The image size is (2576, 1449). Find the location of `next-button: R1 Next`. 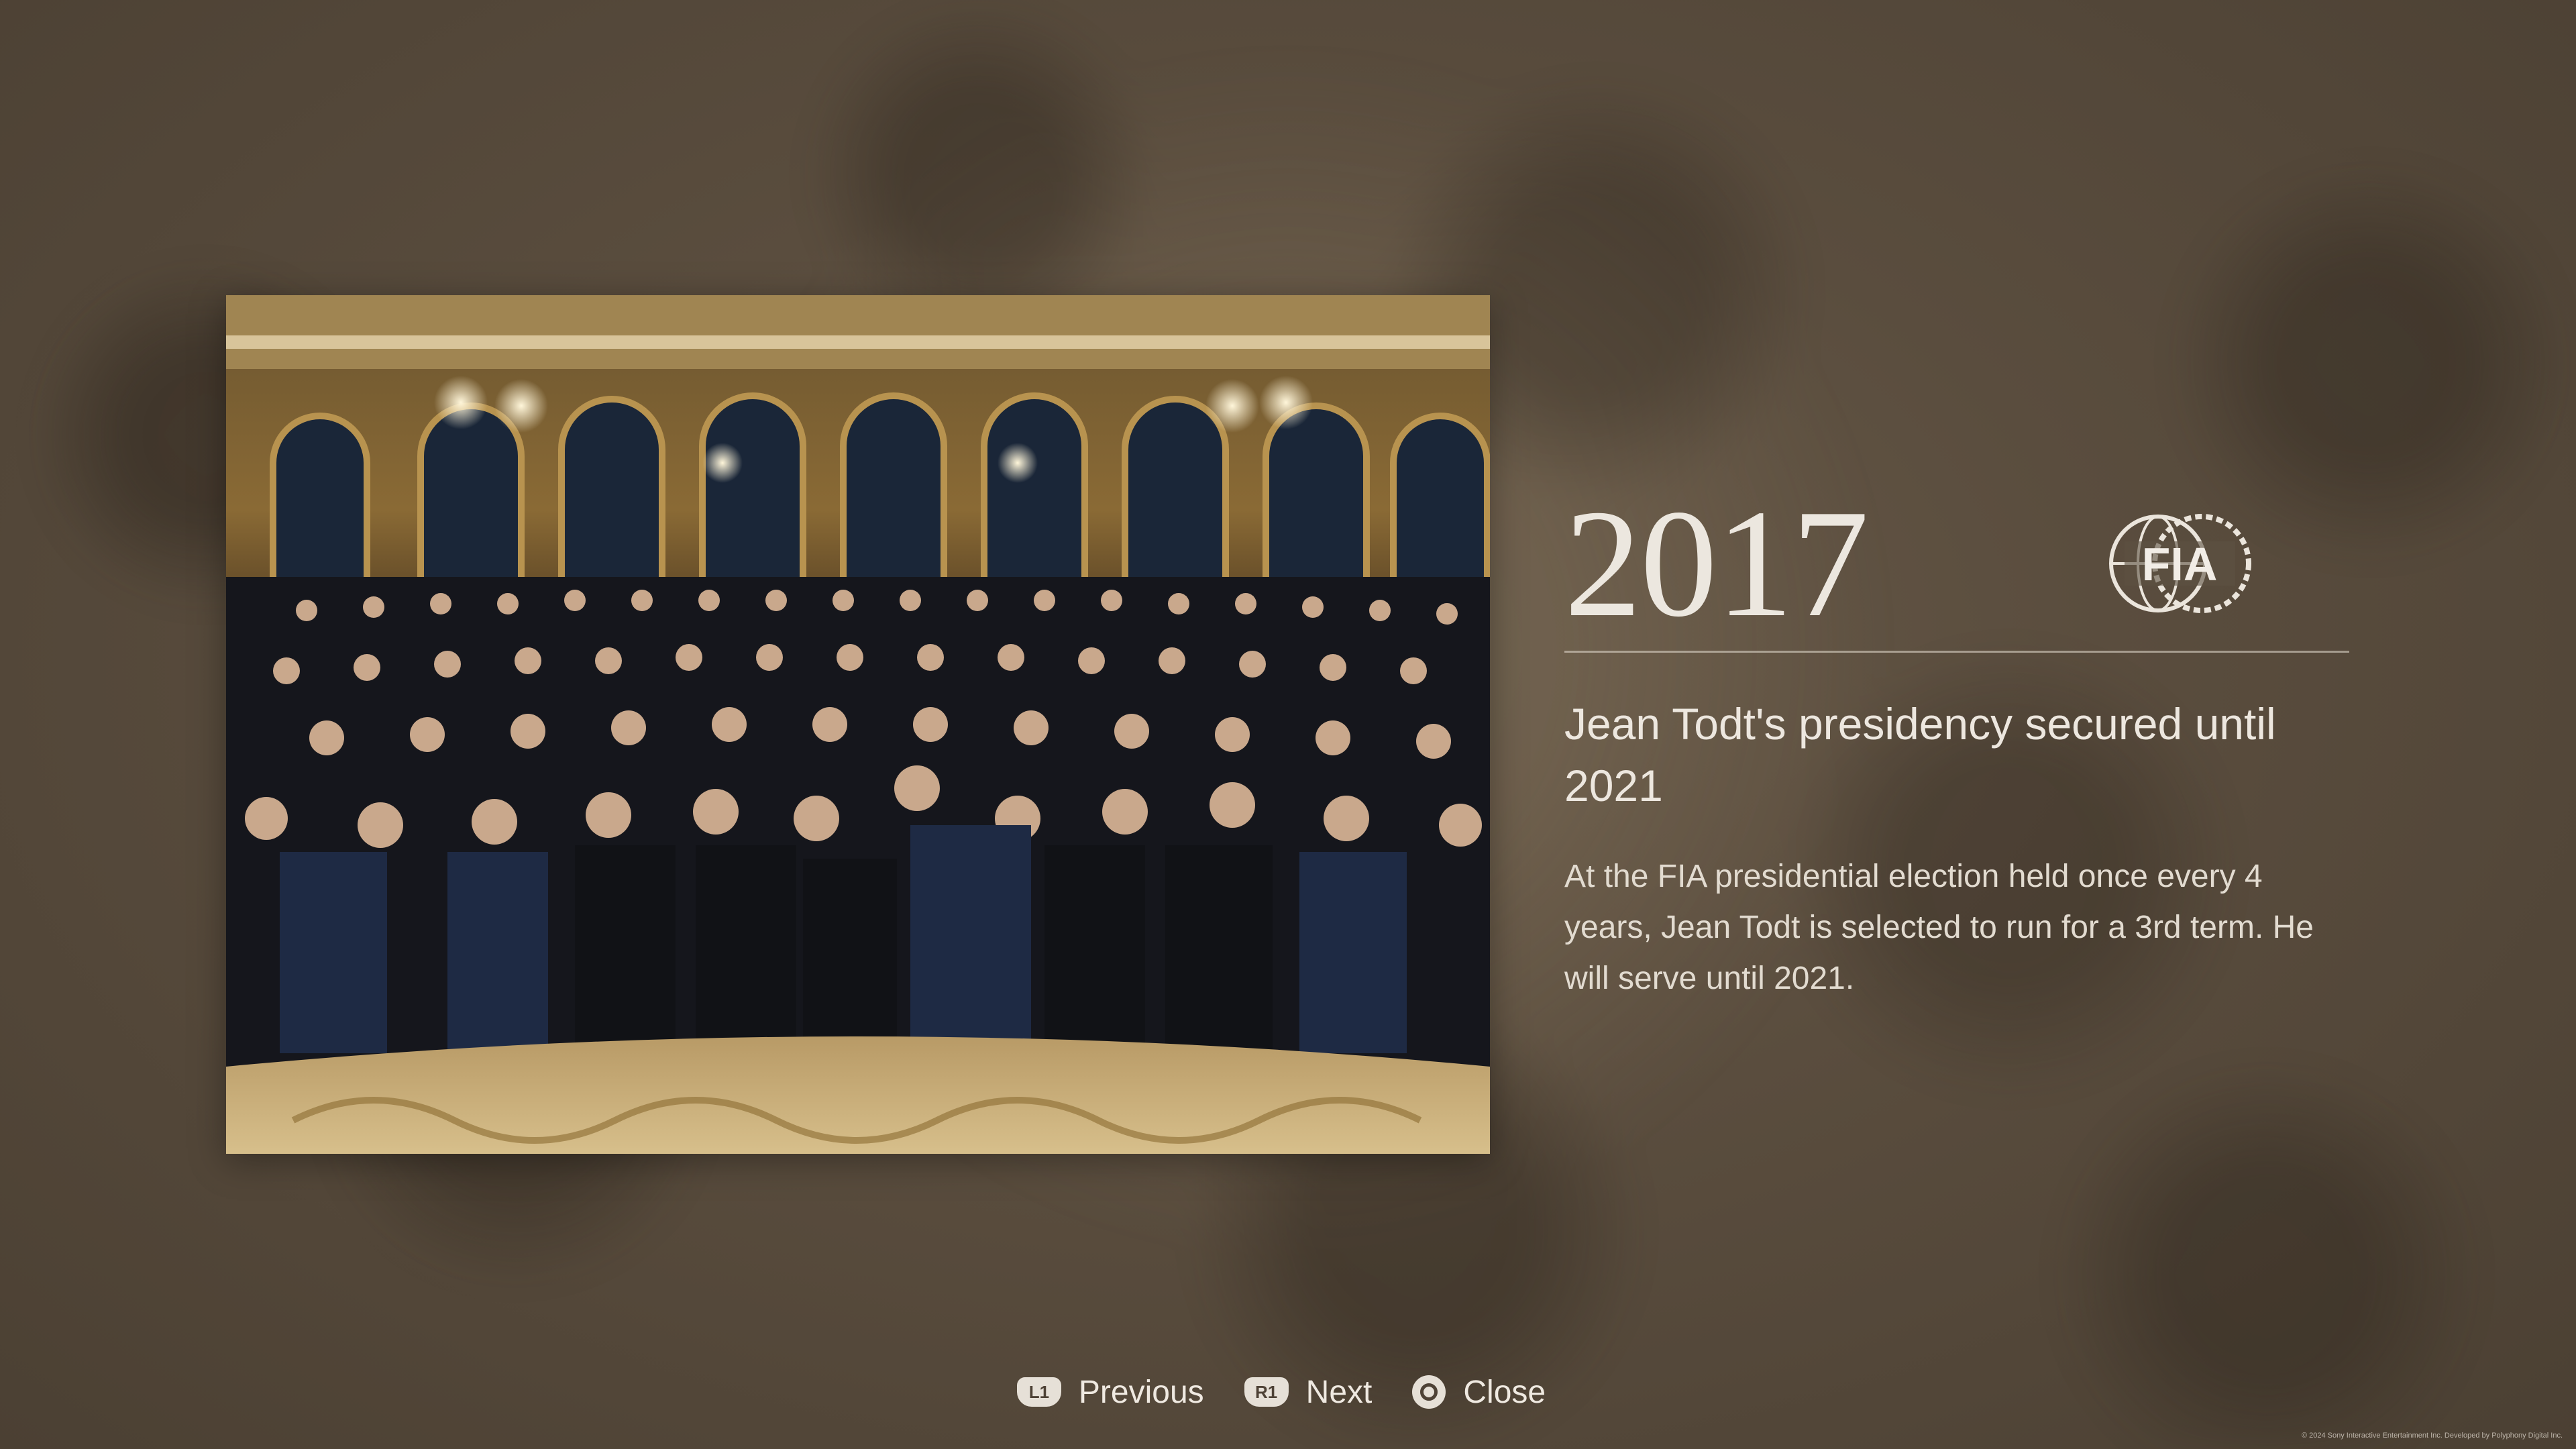

next-button: R1 Next is located at coordinates (1308, 1392).